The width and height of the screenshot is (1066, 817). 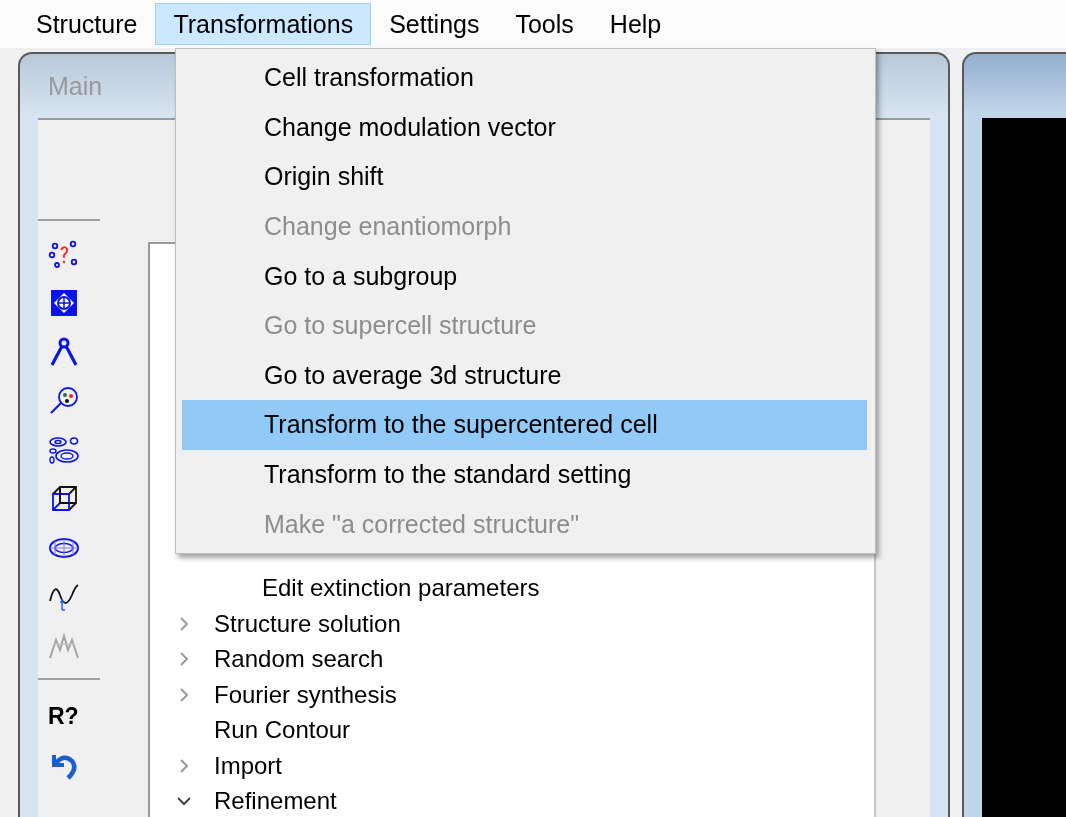 What do you see at coordinates (524, 474) in the screenshot?
I see `menu-option: Transform to the standard setting` at bounding box center [524, 474].